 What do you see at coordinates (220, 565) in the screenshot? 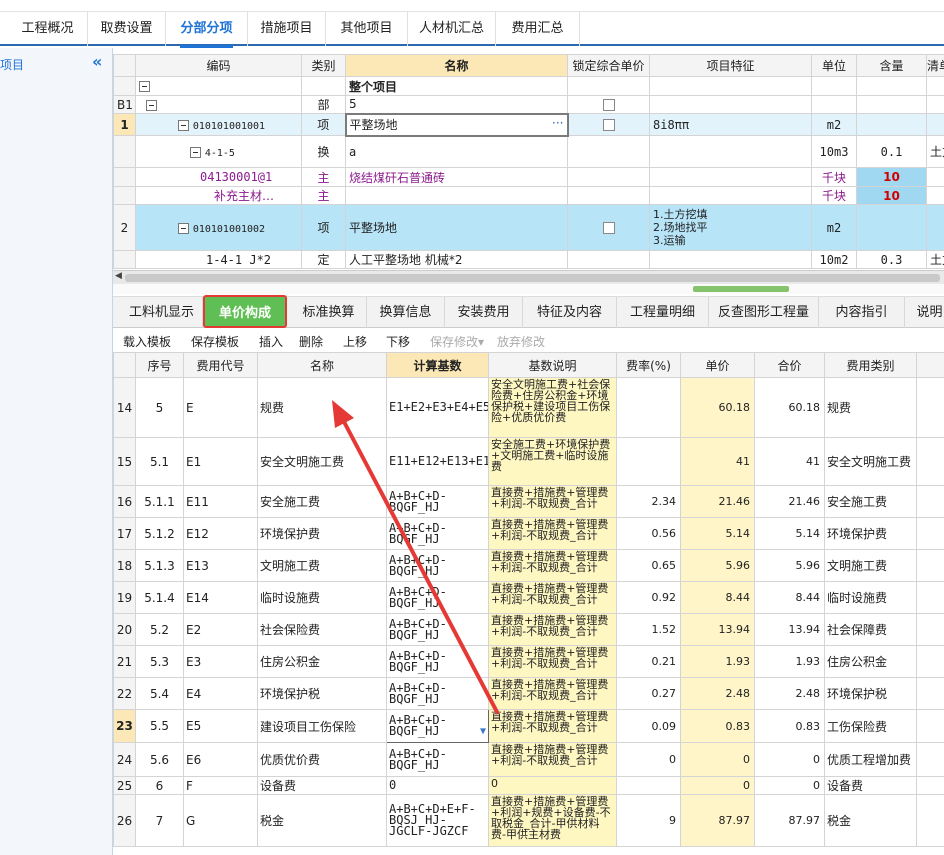
I see `code-cell: E13` at bounding box center [220, 565].